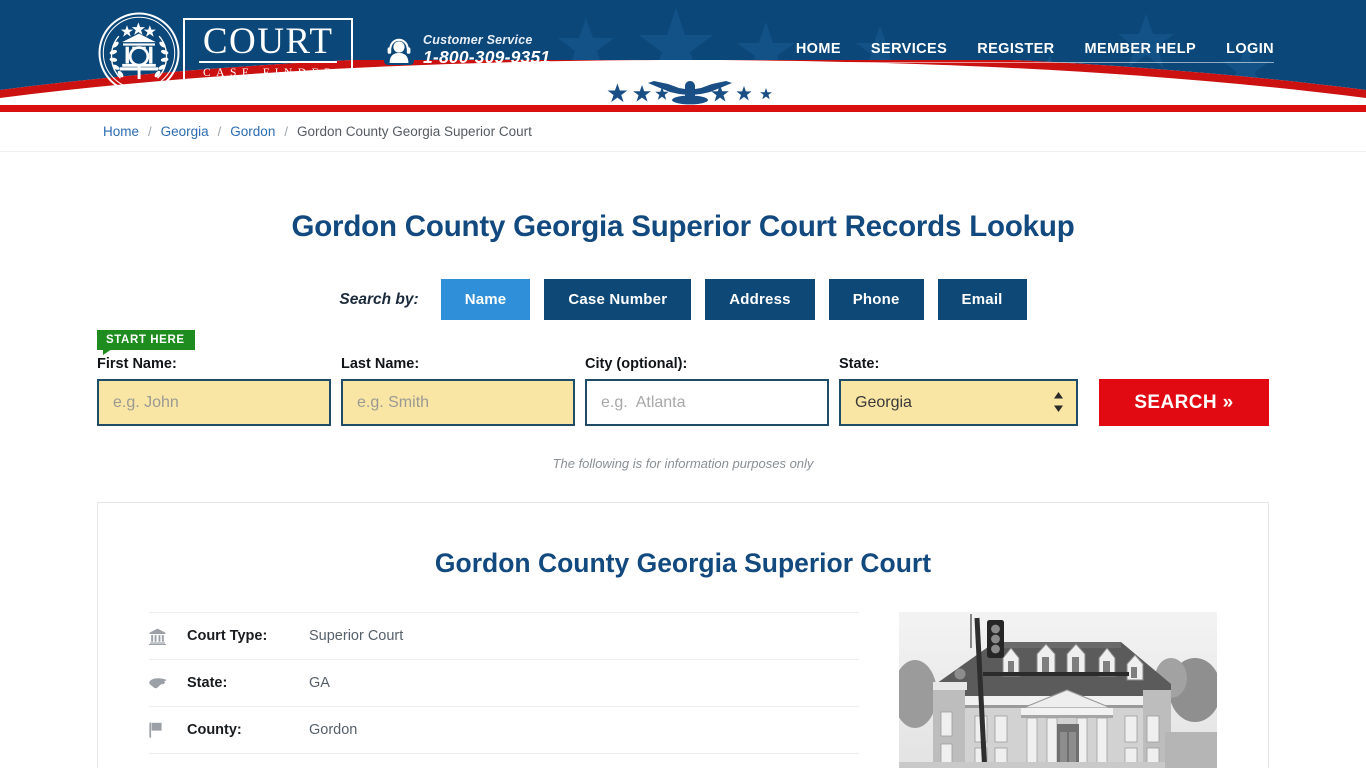 The image size is (1366, 768). I want to click on courthouse-photo, so click(1058, 690).